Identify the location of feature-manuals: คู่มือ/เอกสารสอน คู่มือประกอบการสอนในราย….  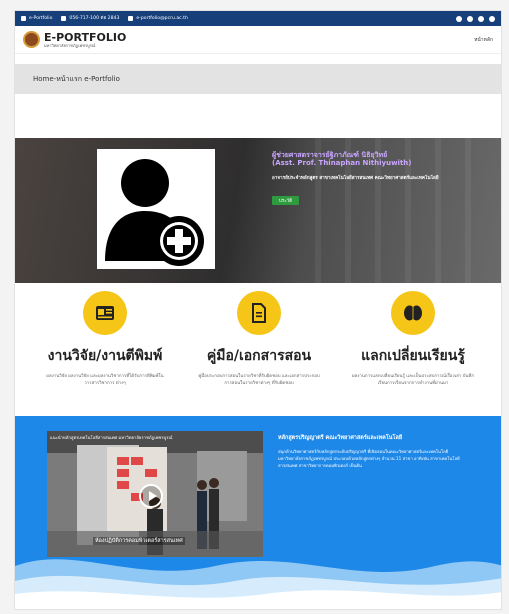
(259, 339).